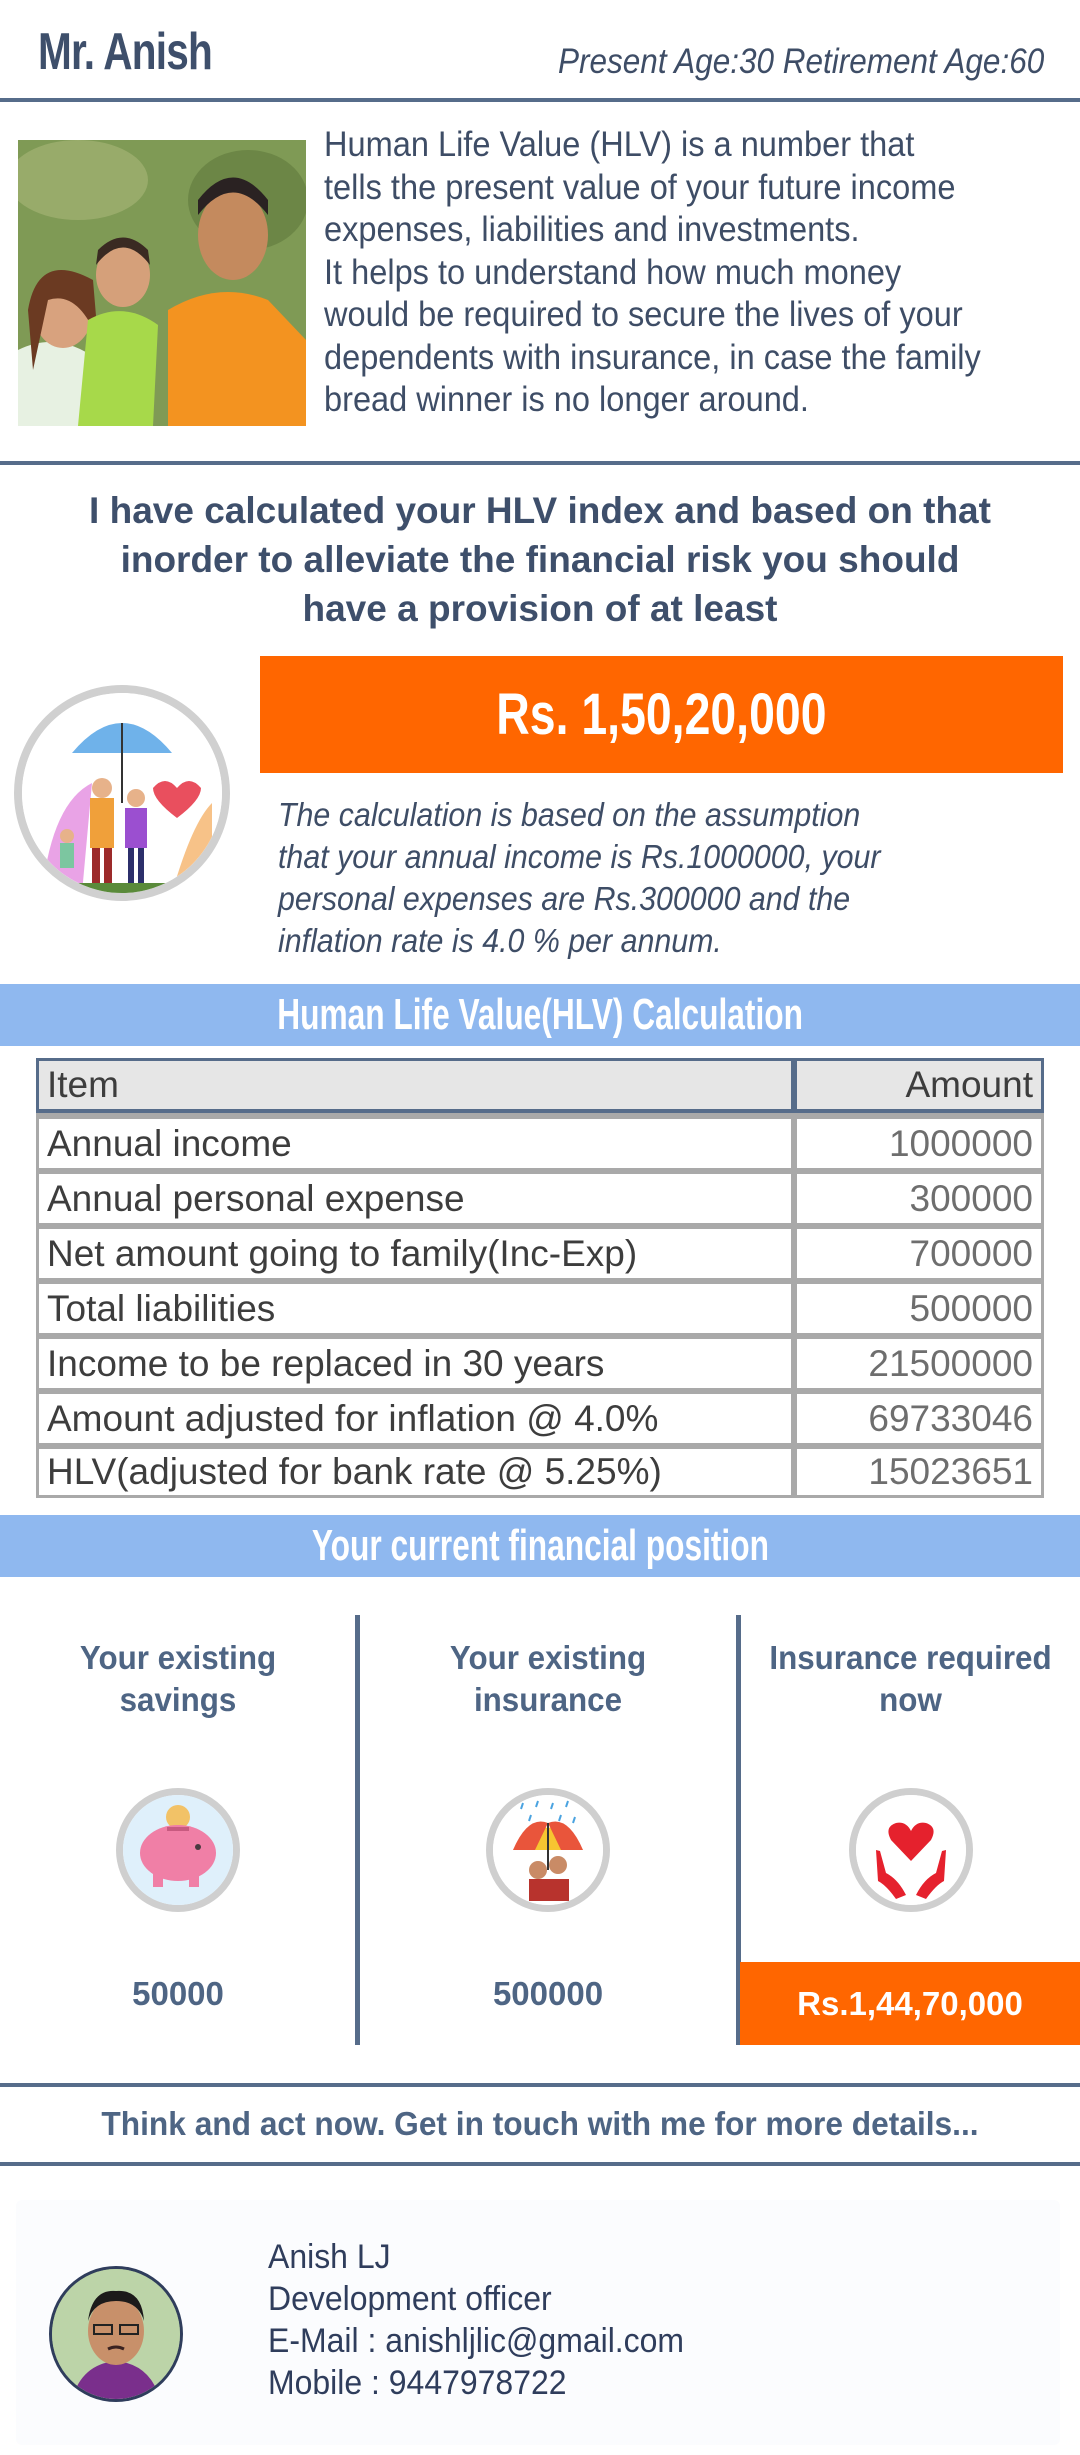  Describe the element at coordinates (540, 100) in the screenshot. I see `header-divider` at that location.